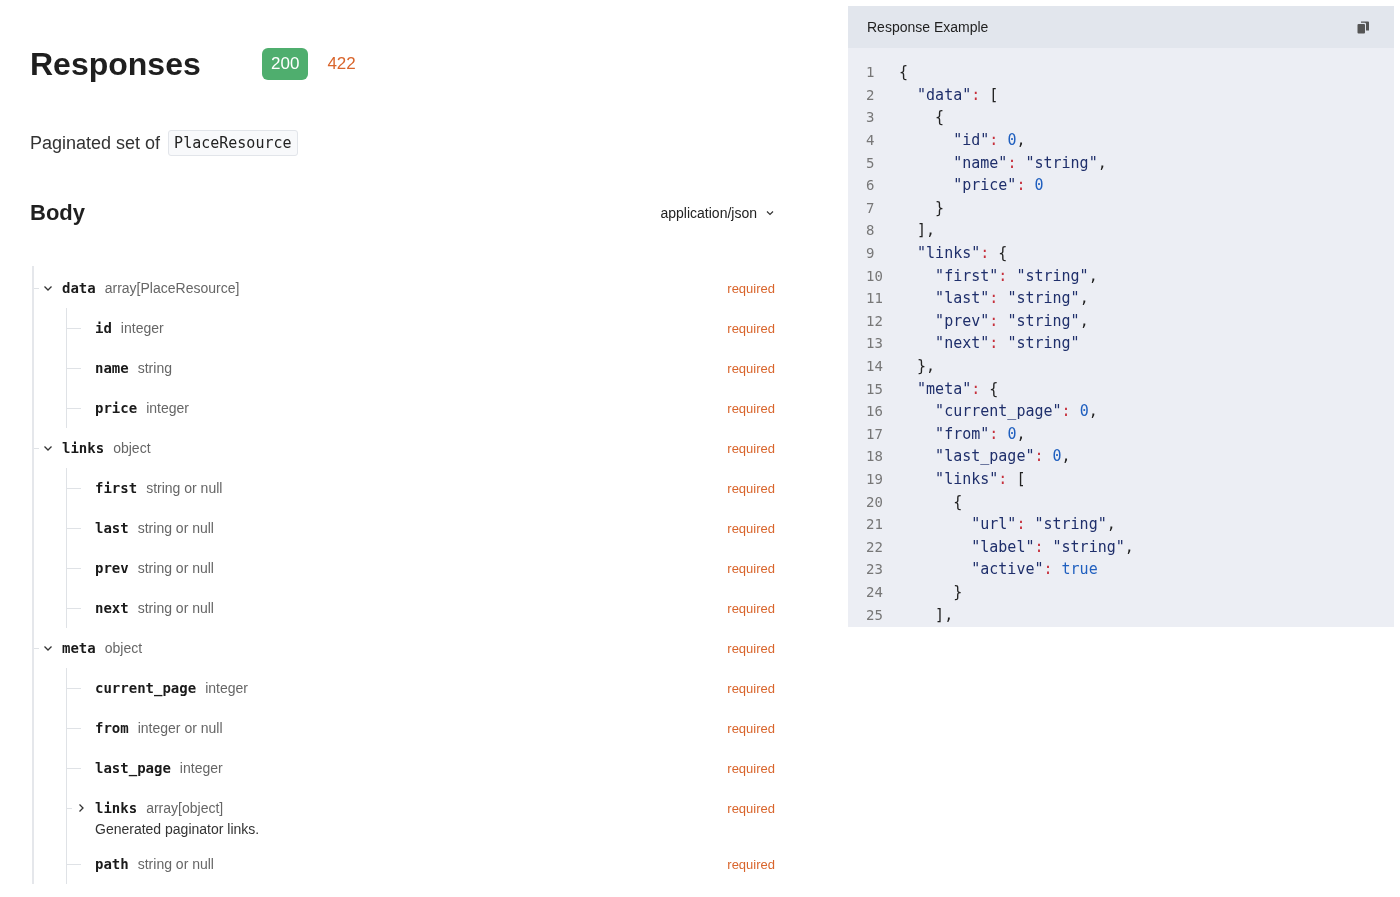 The image size is (1400, 897). I want to click on field-name: next, so click(112, 608).